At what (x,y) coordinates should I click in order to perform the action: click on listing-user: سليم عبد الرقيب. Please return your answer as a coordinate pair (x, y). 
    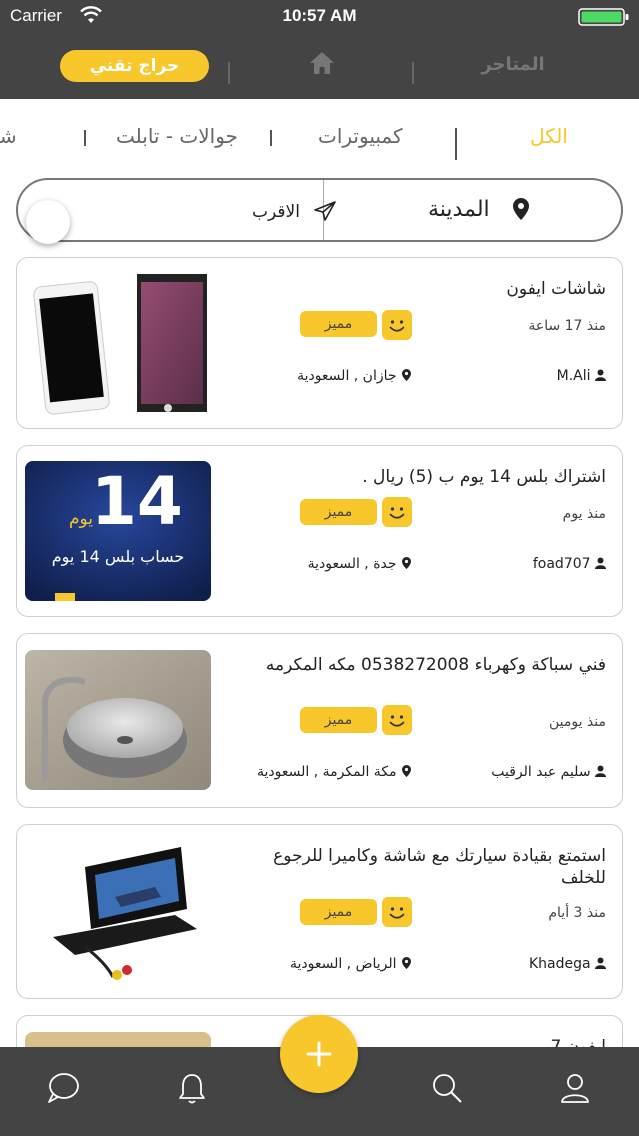
    Looking at the image, I should click on (548, 772).